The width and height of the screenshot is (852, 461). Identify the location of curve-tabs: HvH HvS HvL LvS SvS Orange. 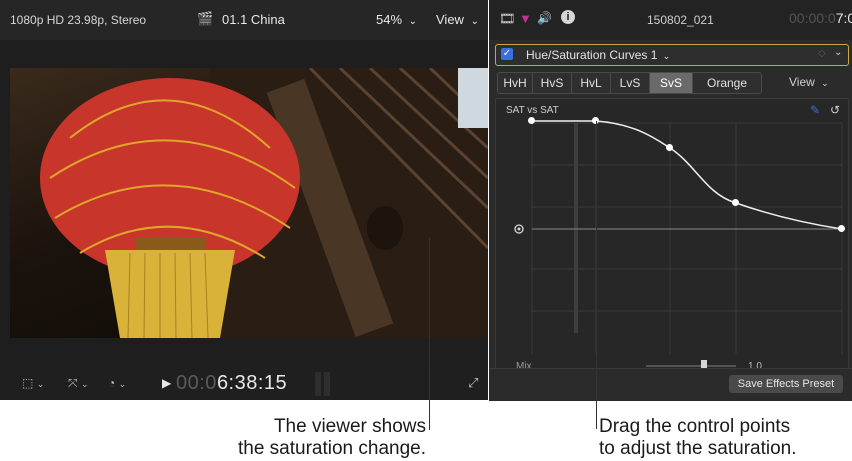
(629, 83).